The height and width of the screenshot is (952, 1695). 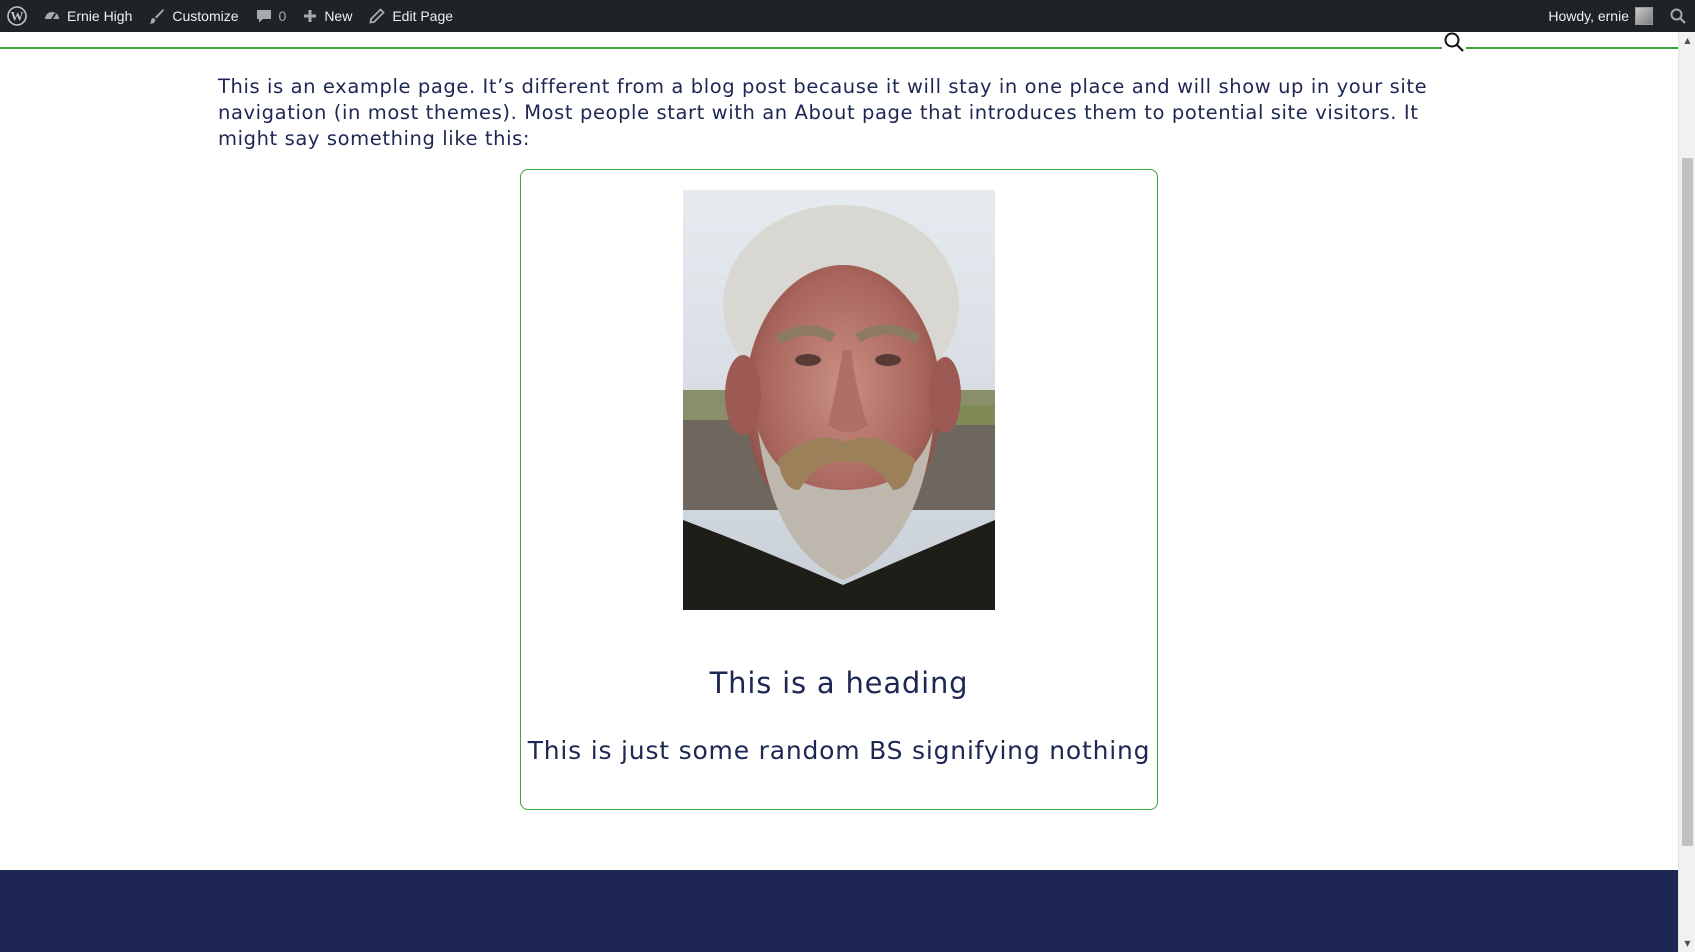 What do you see at coordinates (839, 400) in the screenshot?
I see `profile-photo` at bounding box center [839, 400].